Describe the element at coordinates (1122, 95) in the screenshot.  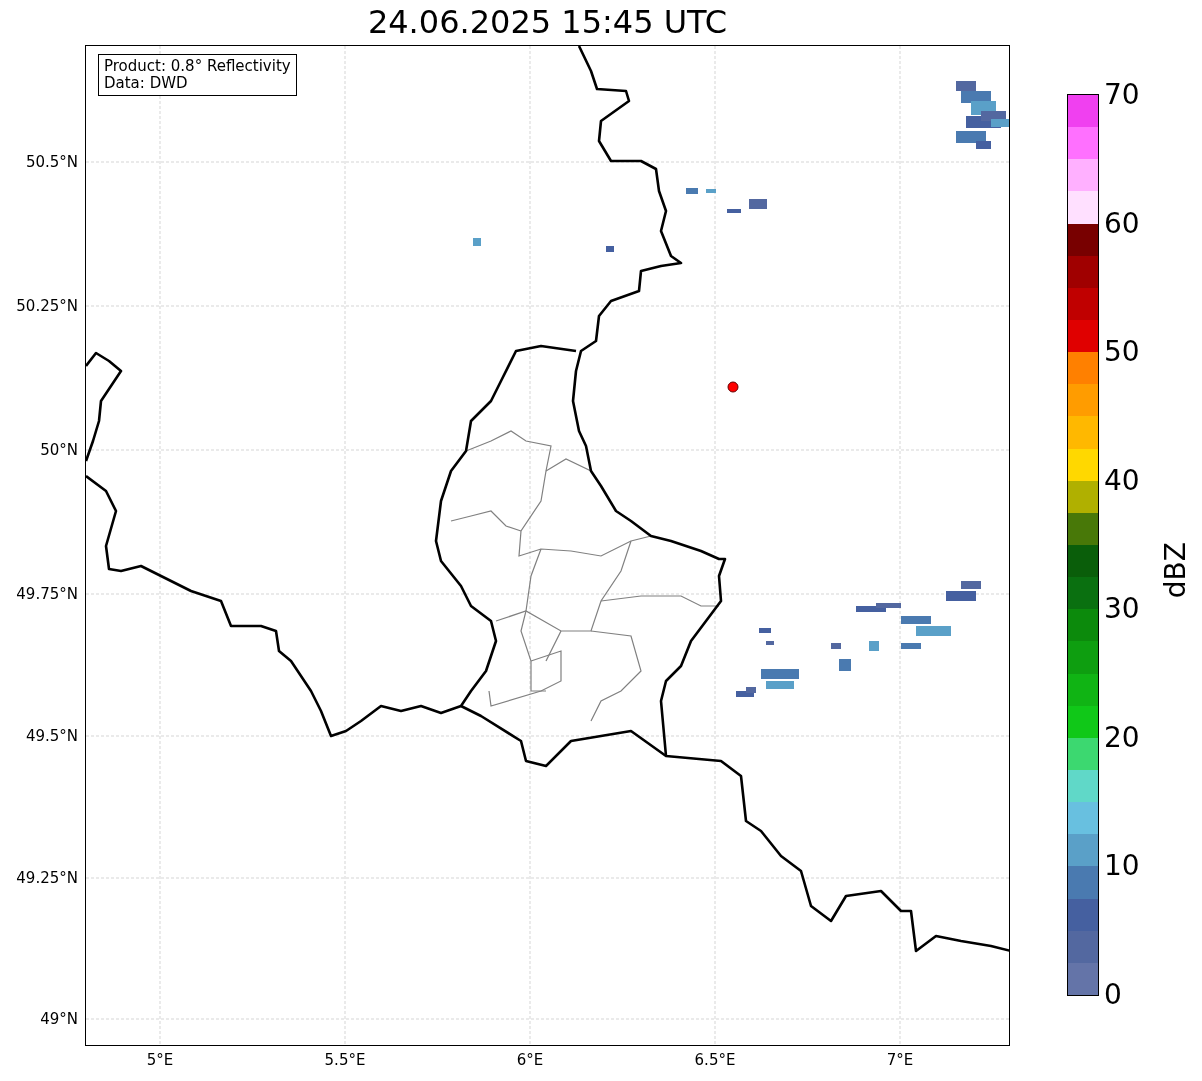
I see `colorbar-tick-label: 70` at that location.